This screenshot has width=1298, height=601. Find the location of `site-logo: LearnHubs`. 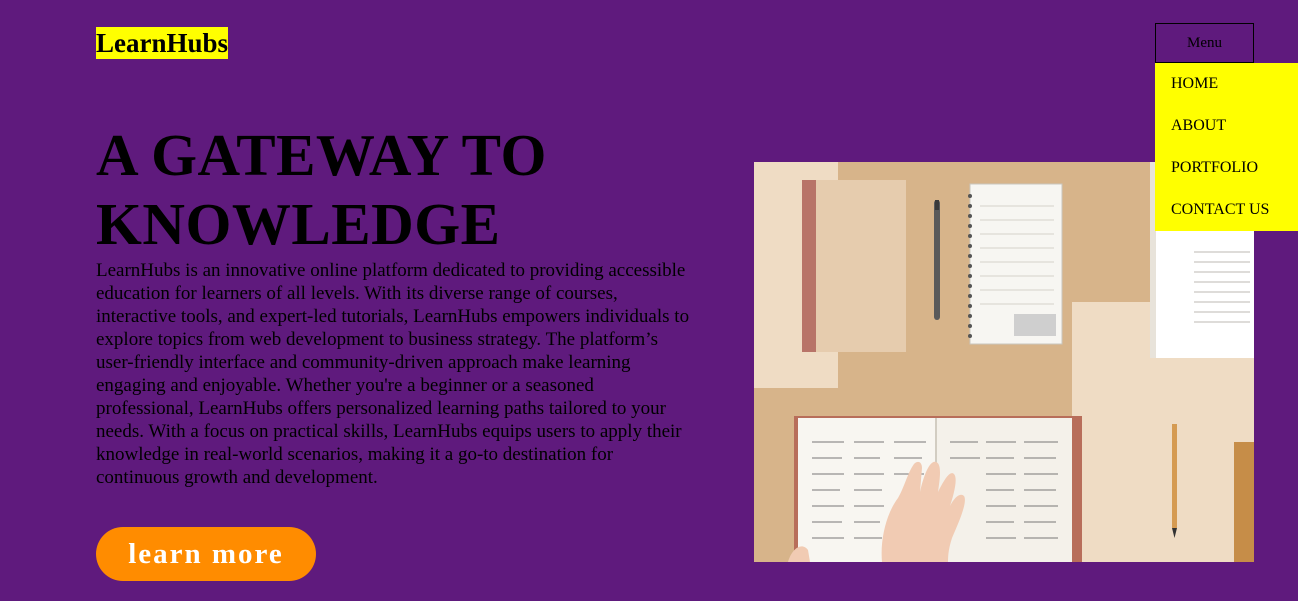

site-logo: LearnHubs is located at coordinates (162, 43).